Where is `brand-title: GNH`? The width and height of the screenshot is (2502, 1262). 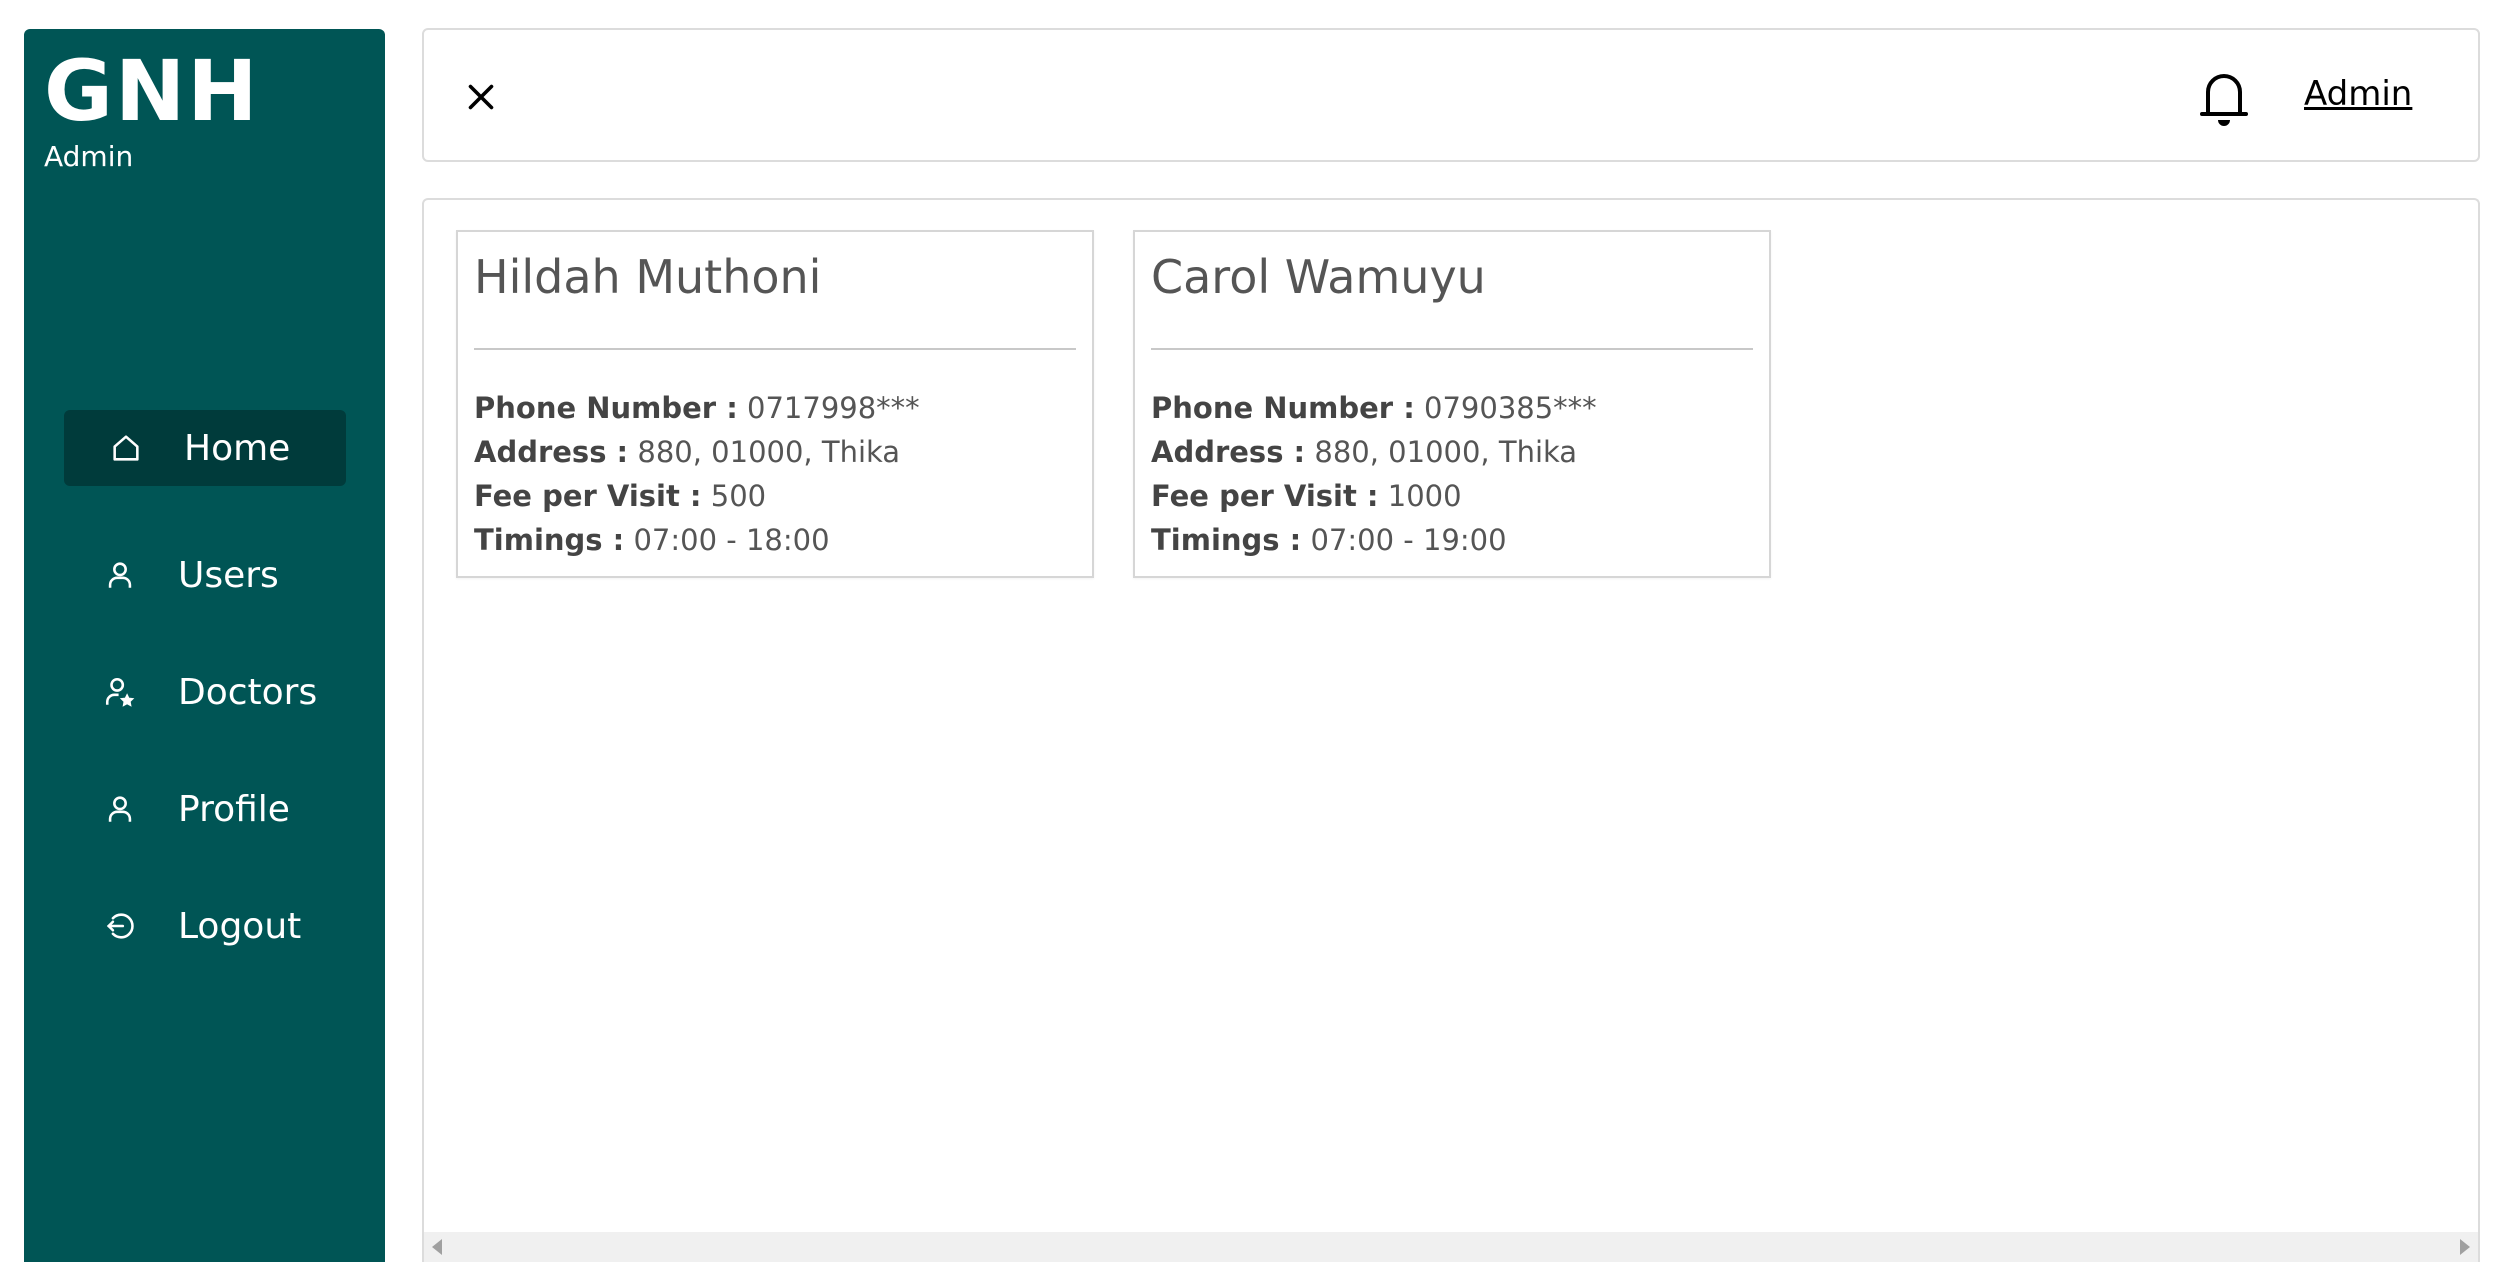 brand-title: GNH is located at coordinates (152, 91).